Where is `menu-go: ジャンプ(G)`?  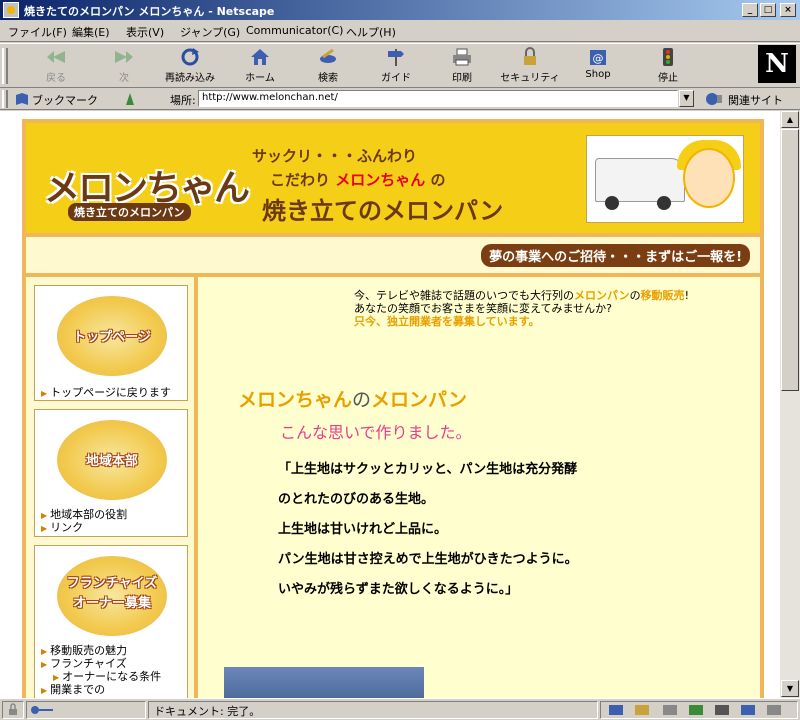
menu-go: ジャンプ(G) is located at coordinates (210, 32).